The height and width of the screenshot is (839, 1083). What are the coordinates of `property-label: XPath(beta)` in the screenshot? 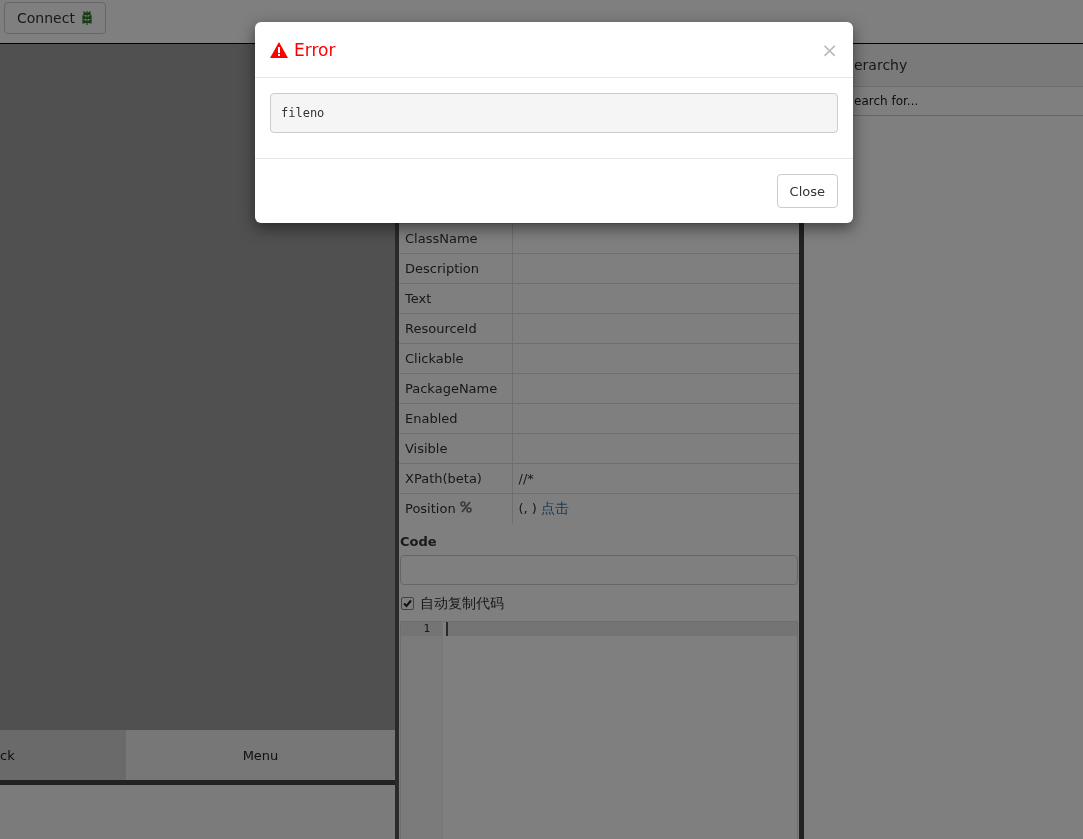 It's located at (443, 478).